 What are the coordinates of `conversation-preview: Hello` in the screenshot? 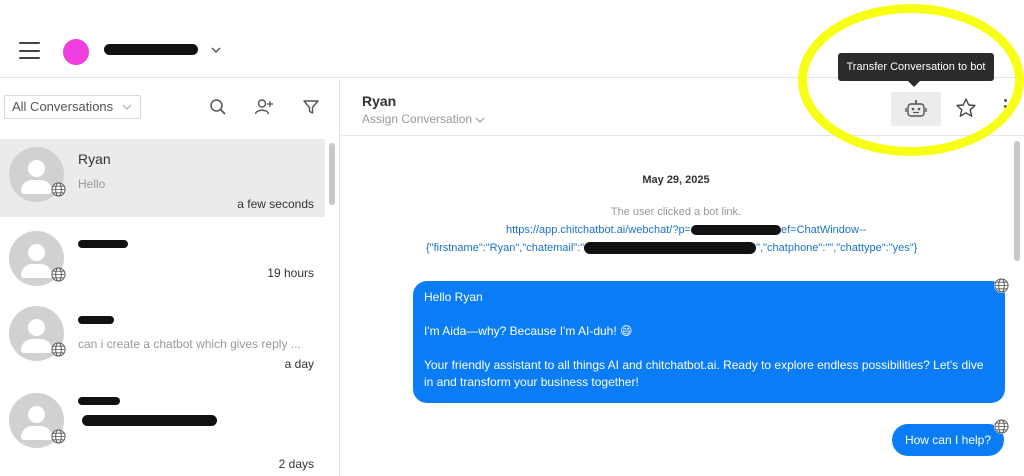 It's located at (92, 184).